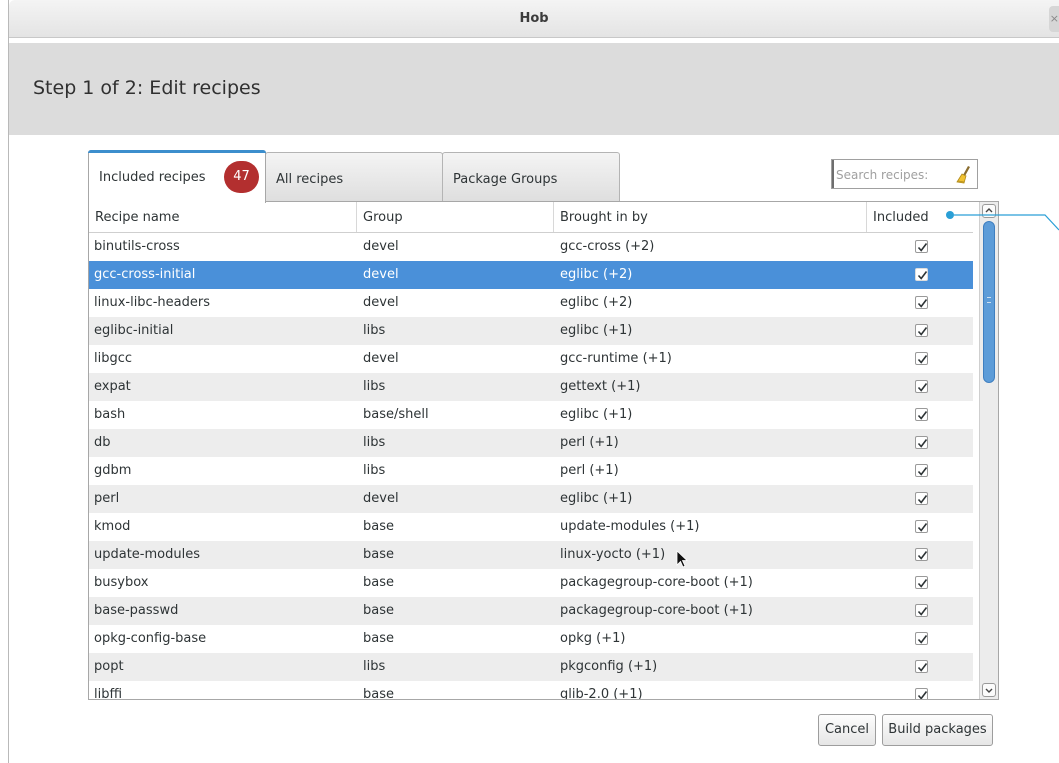 The width and height of the screenshot is (1059, 763). Describe the element at coordinates (1054, 19) in the screenshot. I see `close-icon: ×` at that location.